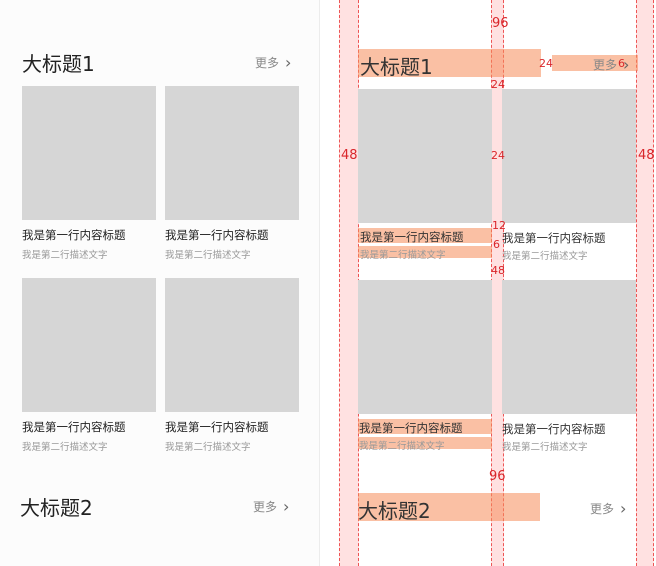  Describe the element at coordinates (497, 476) in the screenshot. I see `measure-section-gap: 96` at that location.